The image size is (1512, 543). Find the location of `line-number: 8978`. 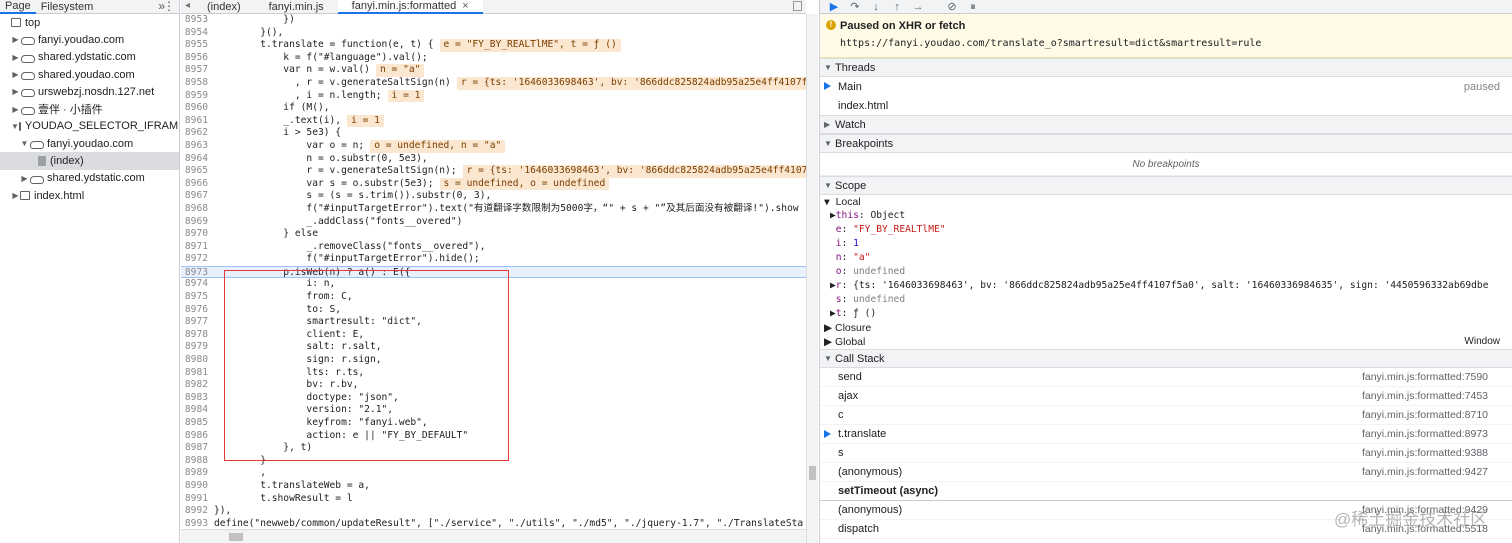

line-number: 8978 is located at coordinates (197, 335).